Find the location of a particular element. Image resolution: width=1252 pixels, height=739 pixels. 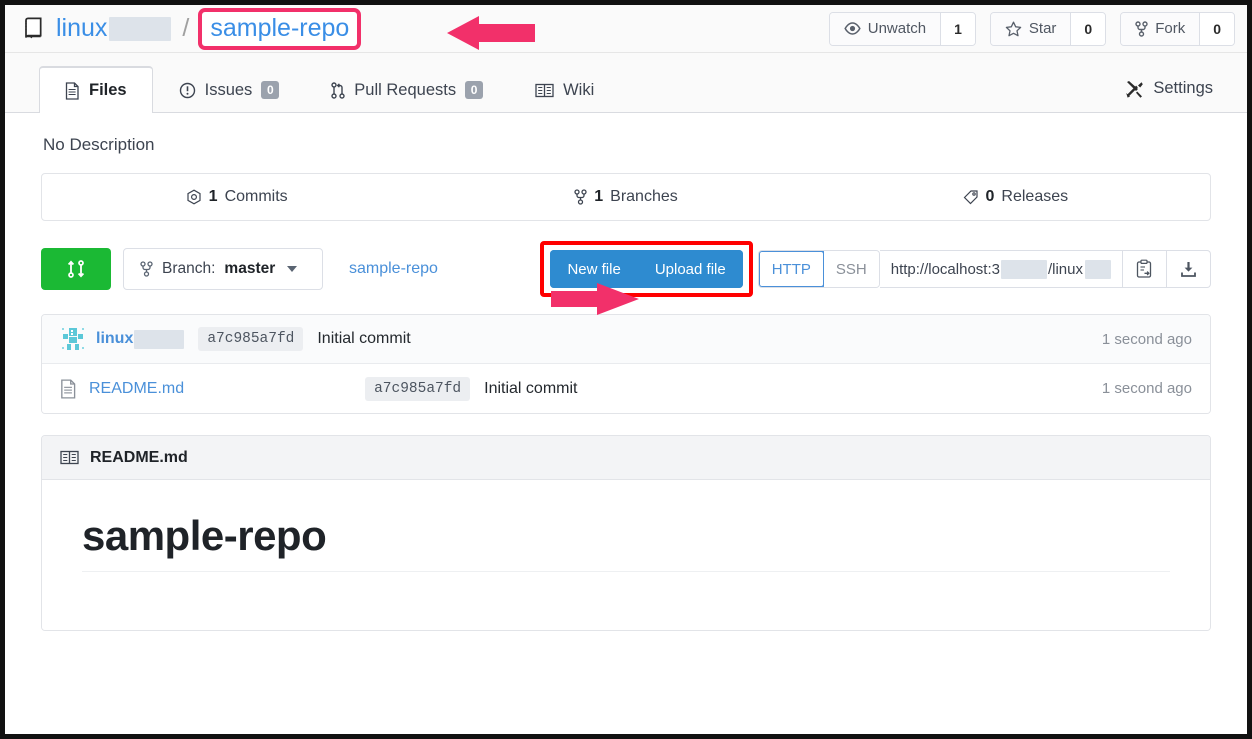

watch-count: 1 is located at coordinates (957, 28).